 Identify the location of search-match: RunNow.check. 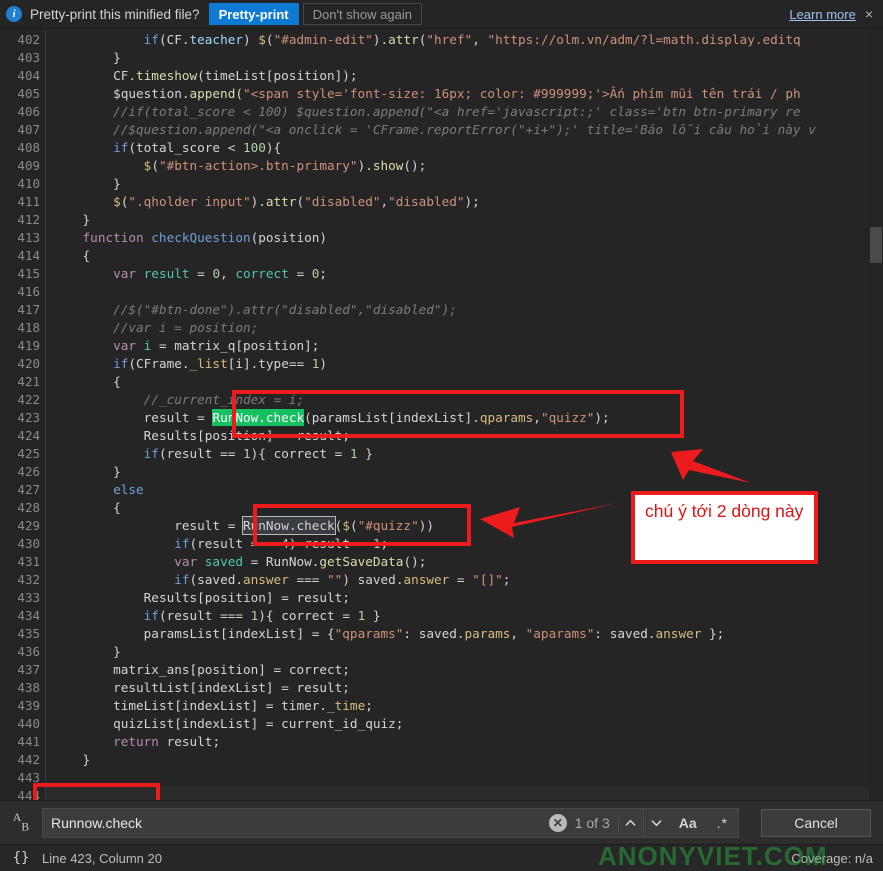
(289, 525).